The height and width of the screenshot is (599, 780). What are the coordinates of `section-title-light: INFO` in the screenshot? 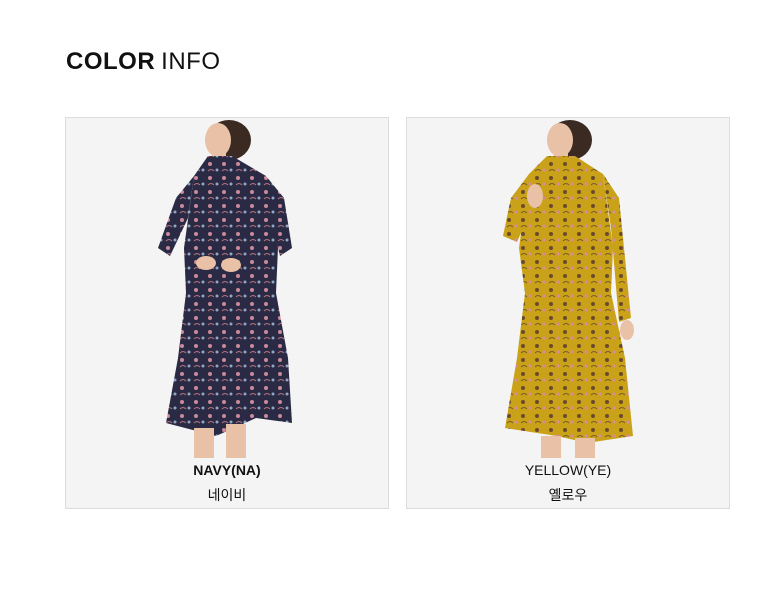 It's located at (191, 61).